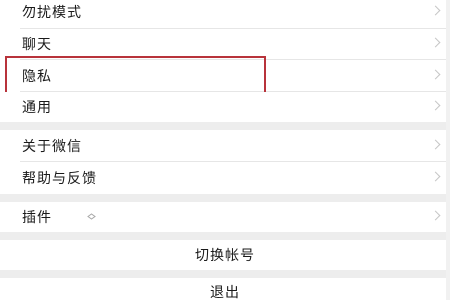 Image resolution: width=450 pixels, height=300 pixels. What do you see at coordinates (91, 216) in the screenshot?
I see `plugin-icon` at bounding box center [91, 216].